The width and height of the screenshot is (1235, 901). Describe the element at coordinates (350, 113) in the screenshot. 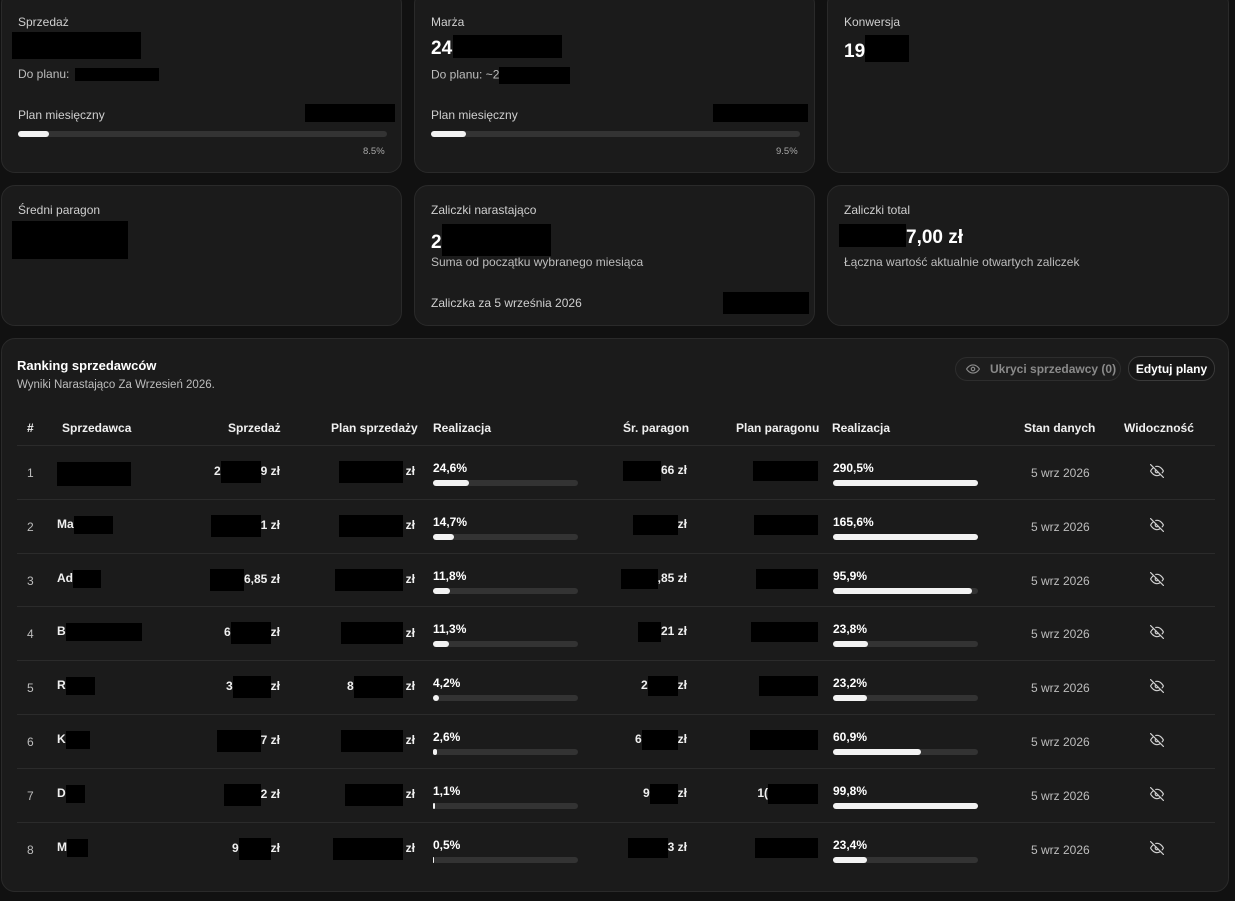

I see `sales-monthly-plan-value-redacted` at that location.